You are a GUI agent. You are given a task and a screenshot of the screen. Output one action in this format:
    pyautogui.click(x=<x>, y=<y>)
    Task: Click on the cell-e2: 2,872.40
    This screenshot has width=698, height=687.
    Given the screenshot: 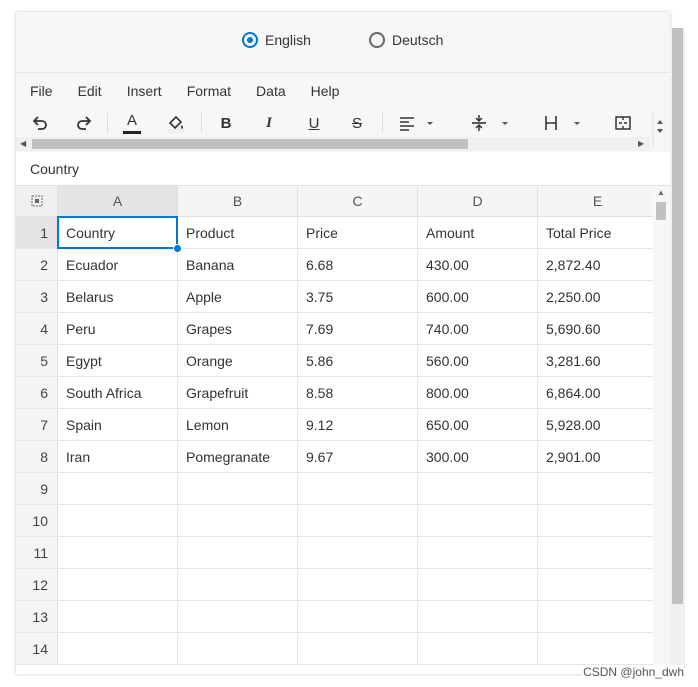 What is the action you would take?
    pyautogui.click(x=595, y=265)
    